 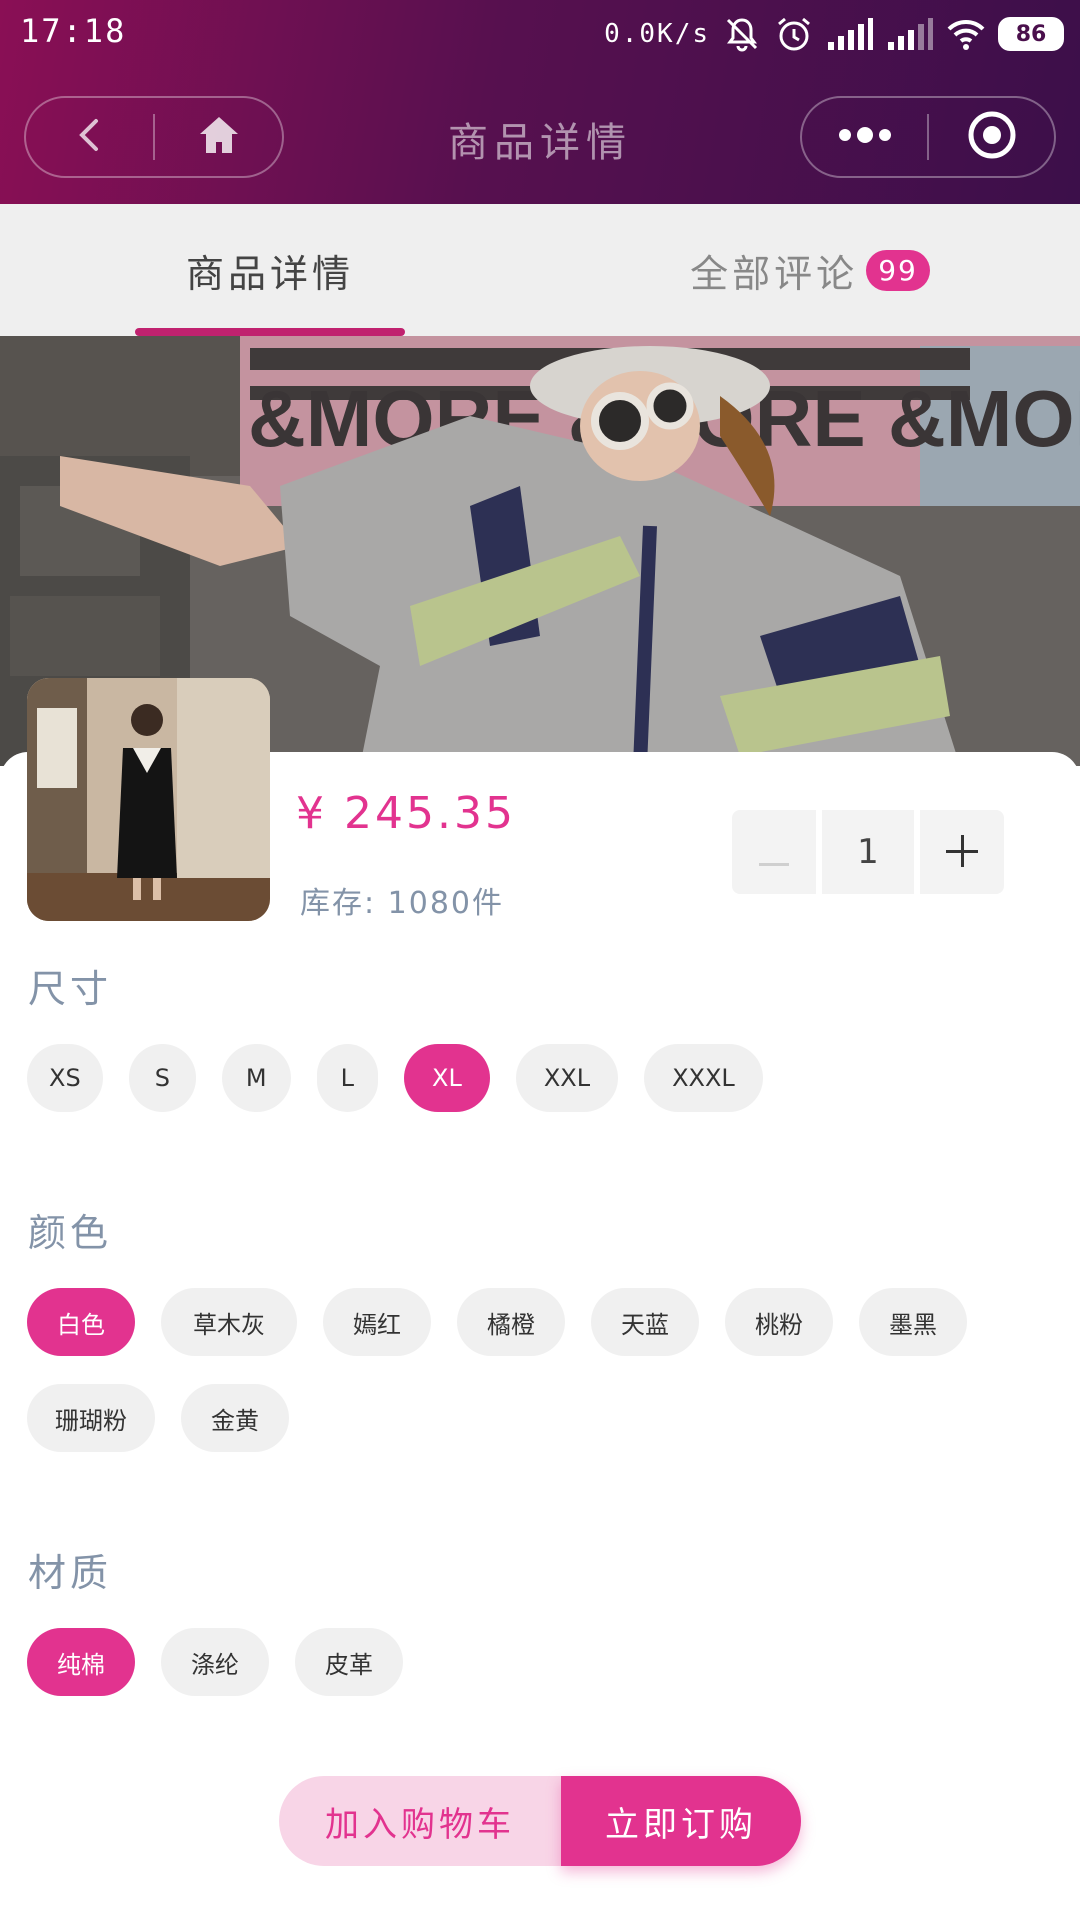 What do you see at coordinates (402, 903) in the screenshot?
I see `product-stock: 库存: 1080件` at bounding box center [402, 903].